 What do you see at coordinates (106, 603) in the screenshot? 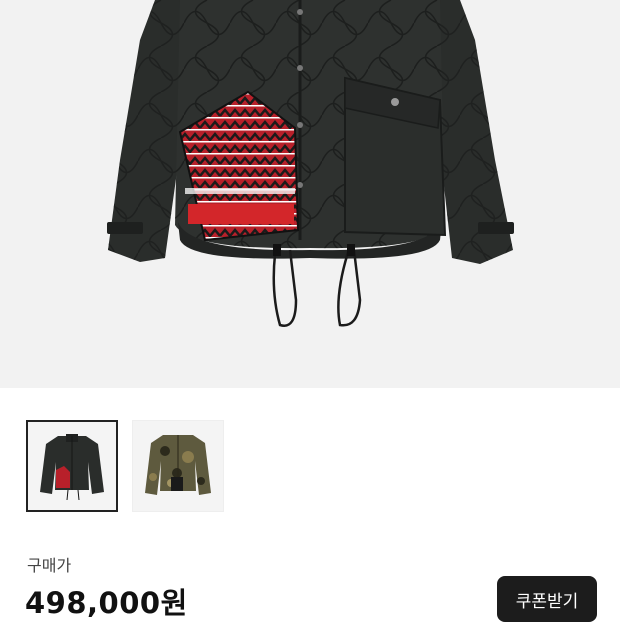
I see `price-value: 498,000원` at bounding box center [106, 603].